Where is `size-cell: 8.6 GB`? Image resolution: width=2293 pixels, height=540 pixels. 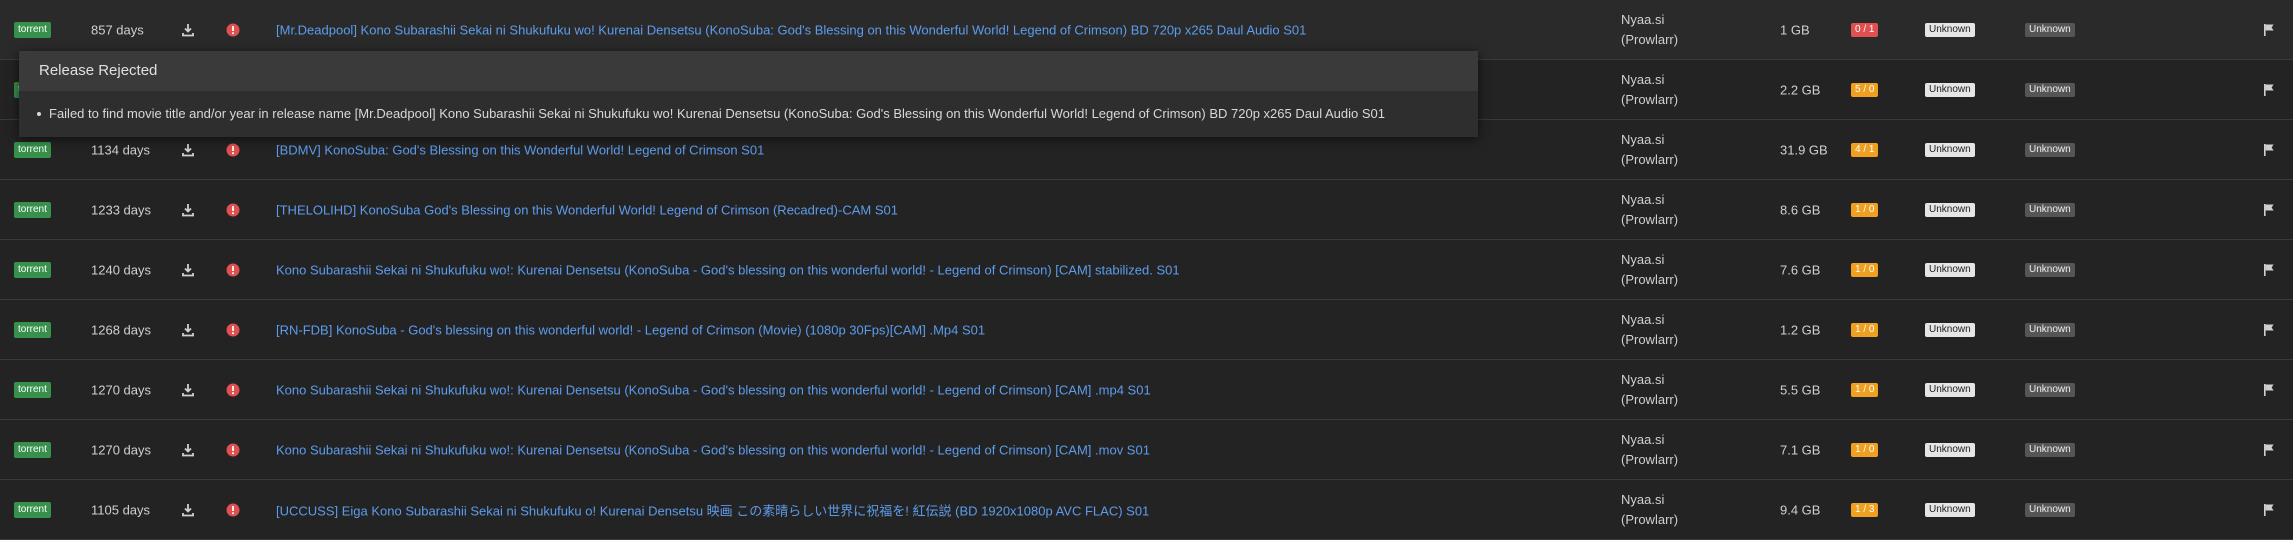 size-cell: 8.6 GB is located at coordinates (1800, 209).